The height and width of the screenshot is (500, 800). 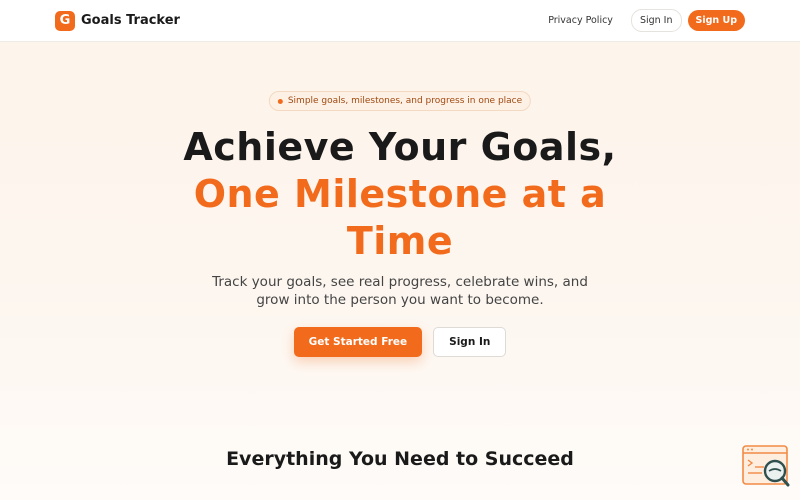 What do you see at coordinates (65, 20) in the screenshot?
I see `logo-icon: G` at bounding box center [65, 20].